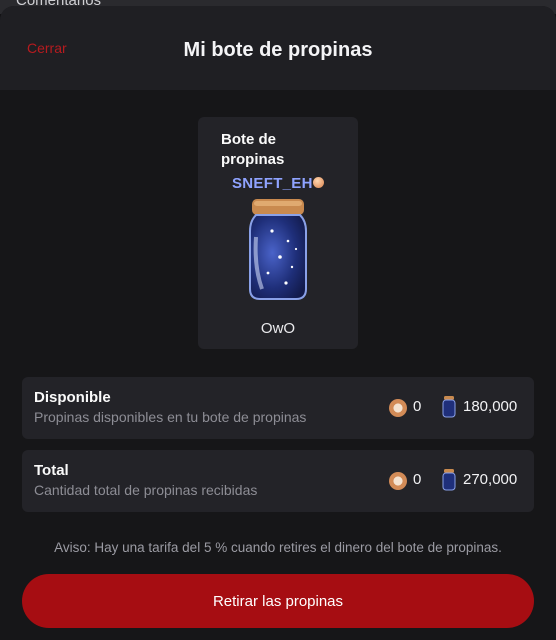 The image size is (556, 640). What do you see at coordinates (490, 406) in the screenshot?
I see `available-jar-amount: 180,000` at bounding box center [490, 406].